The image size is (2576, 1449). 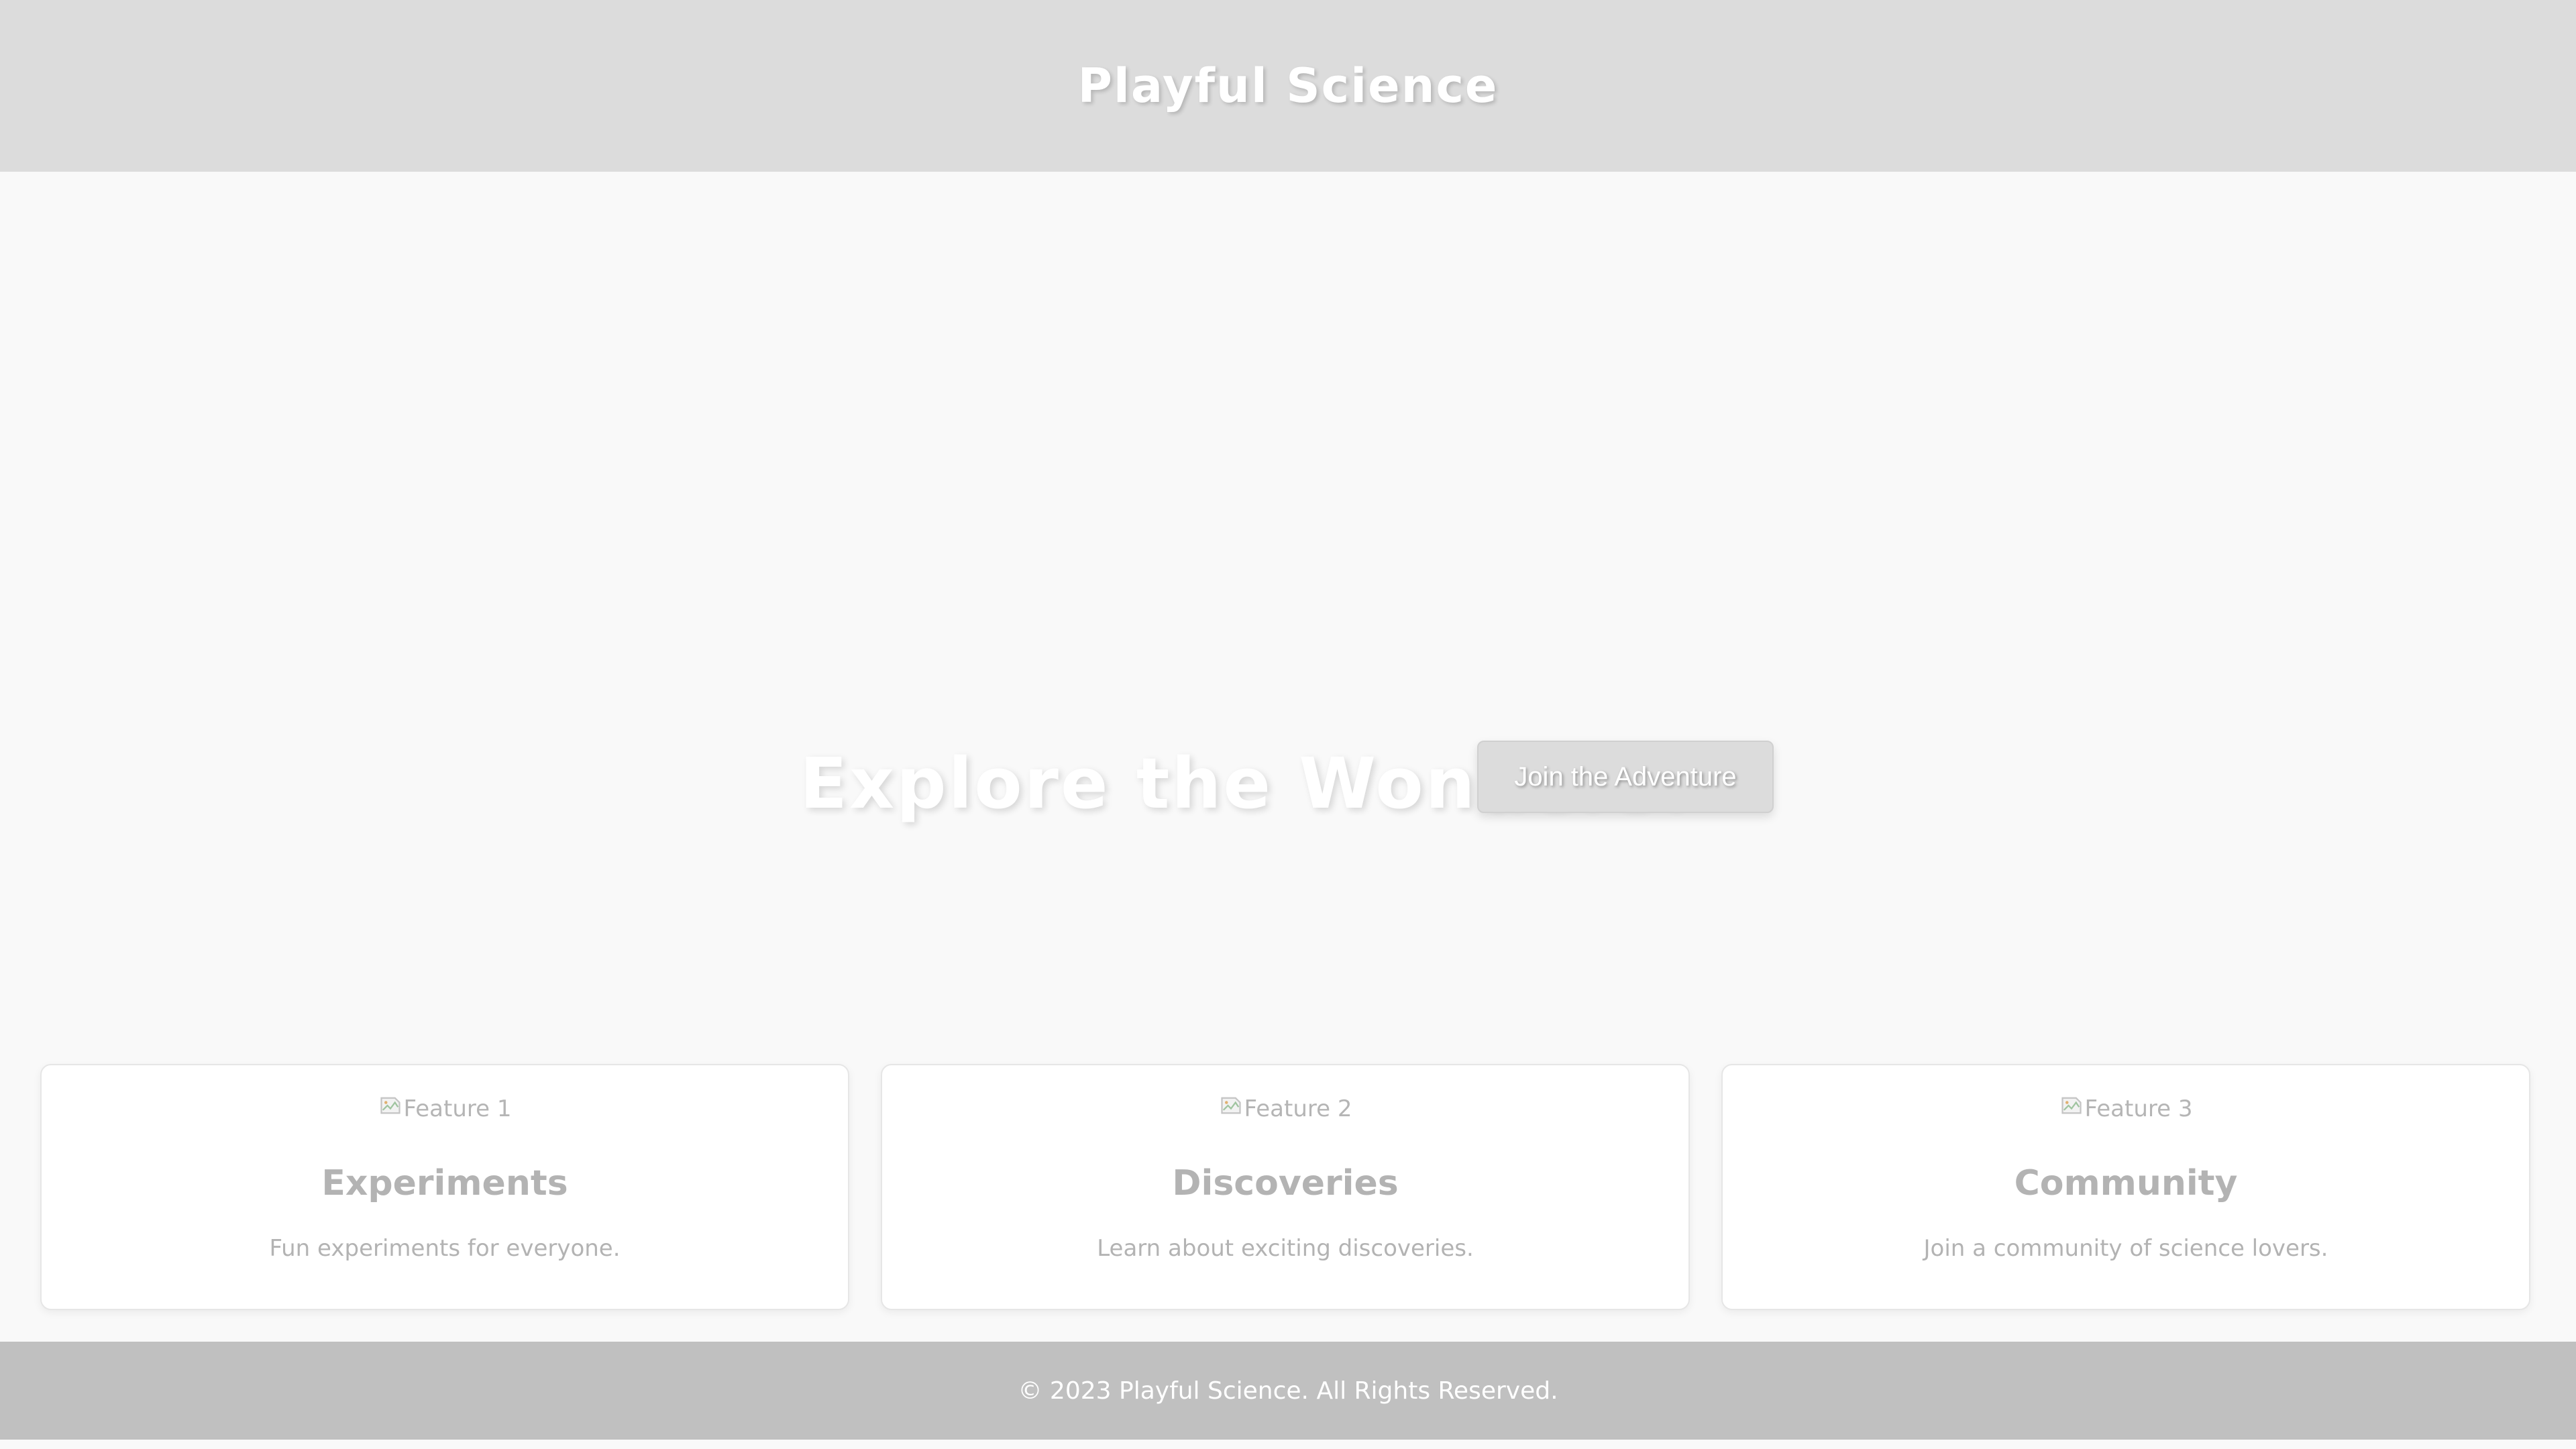 What do you see at coordinates (2138, 1108) in the screenshot?
I see `feature-image-alt: Feature 3` at bounding box center [2138, 1108].